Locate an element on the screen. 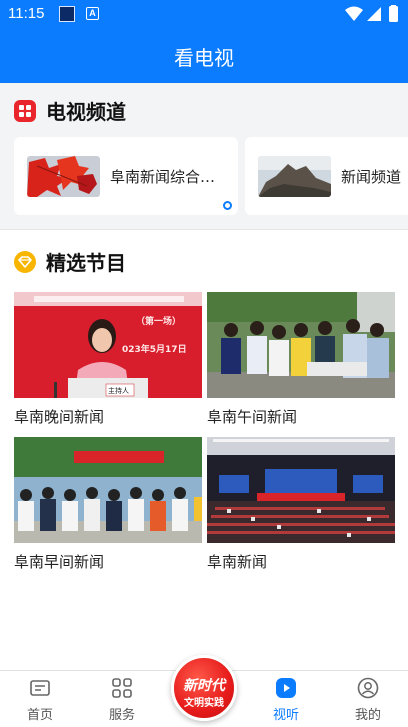  civilization-practice-button: 新时代 文明实践 is located at coordinates (204, 688).